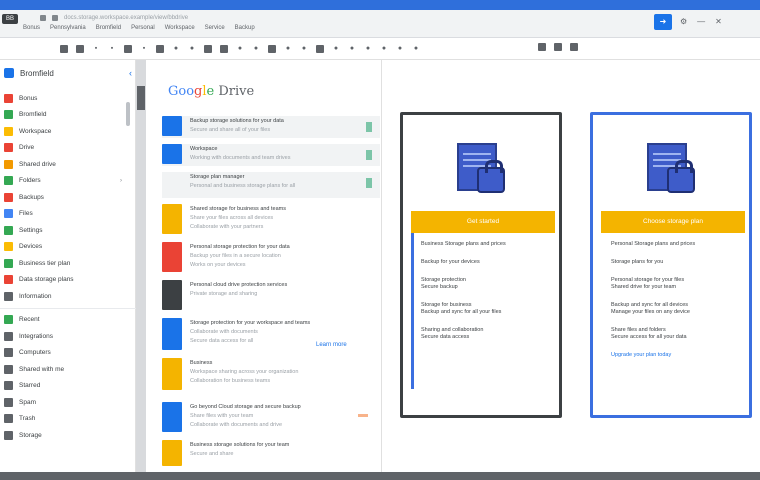 The image size is (760, 480). What do you see at coordinates (68, 214) in the screenshot?
I see `sidebar-item: Files` at bounding box center [68, 214].